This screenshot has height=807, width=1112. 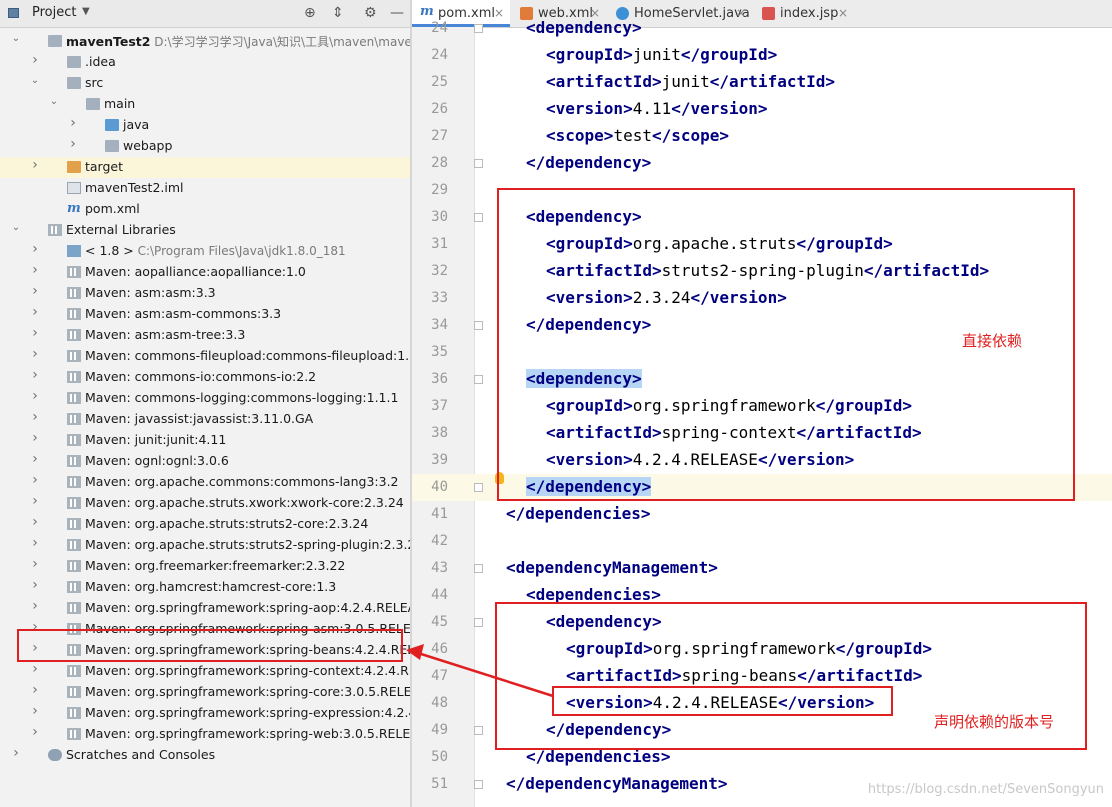 I want to click on tree-item: ⌄ main, so click(x=205, y=104).